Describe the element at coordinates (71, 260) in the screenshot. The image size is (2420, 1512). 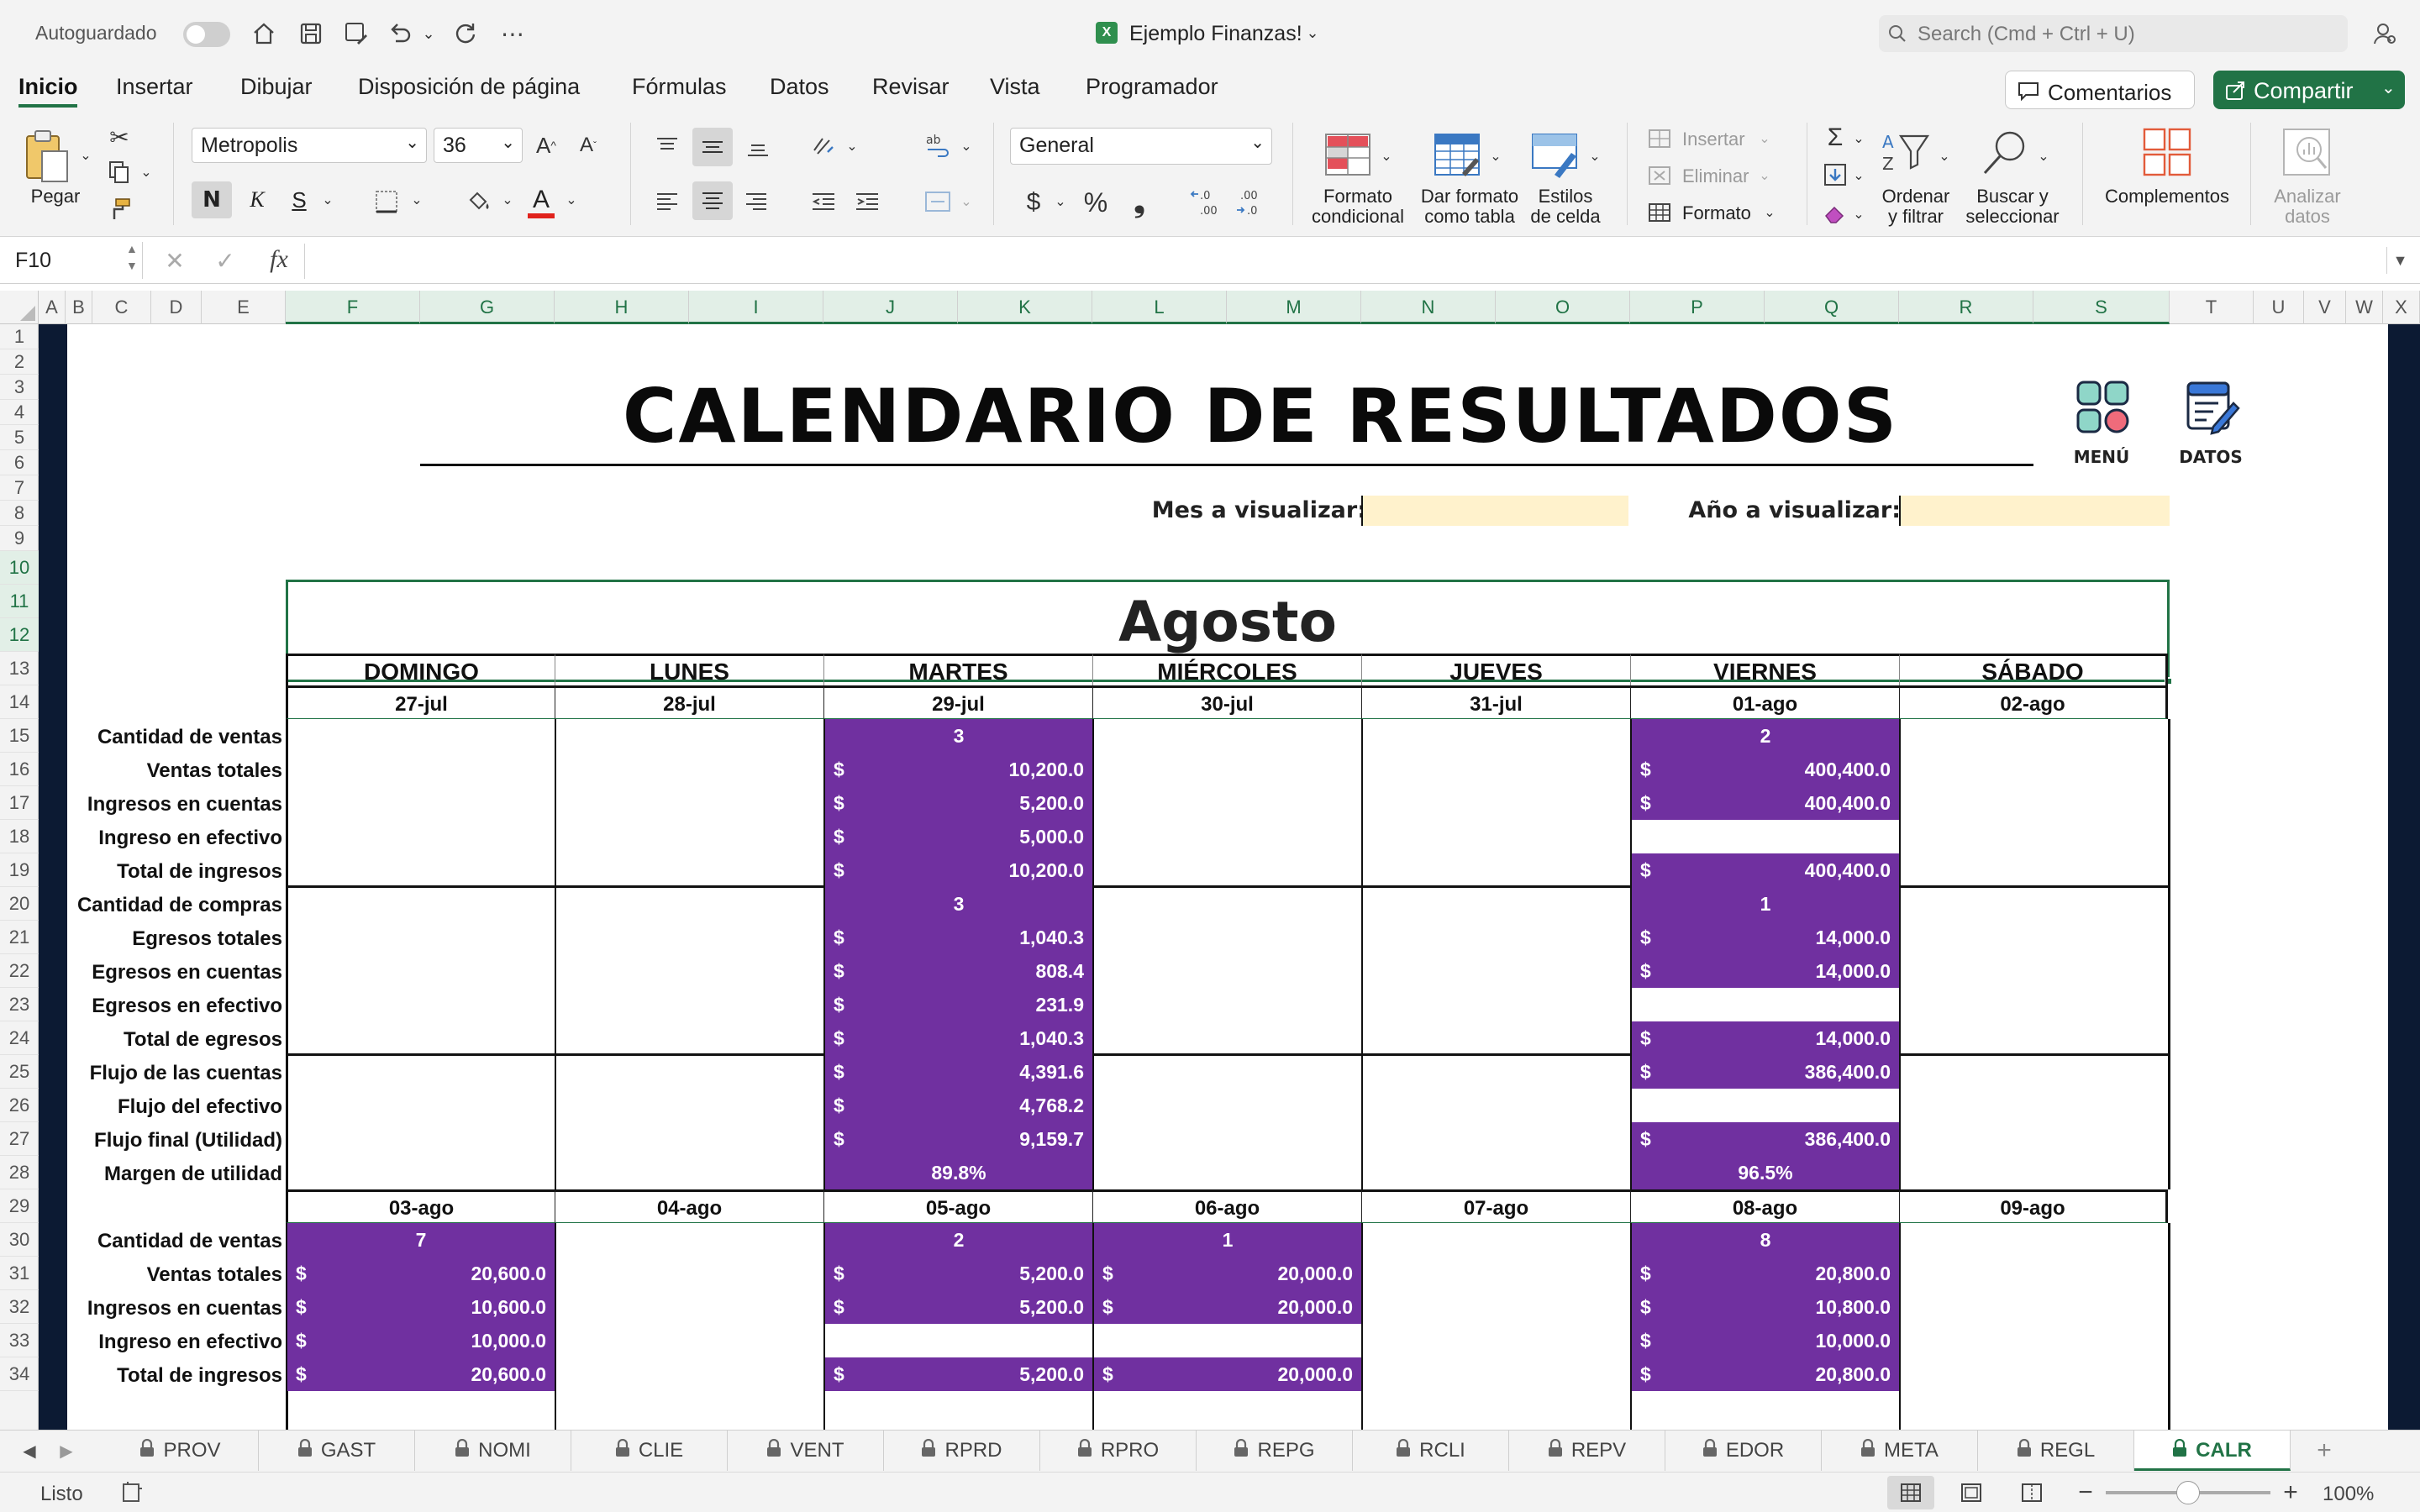
I see `name-box: F10 ▲ ▼` at that location.